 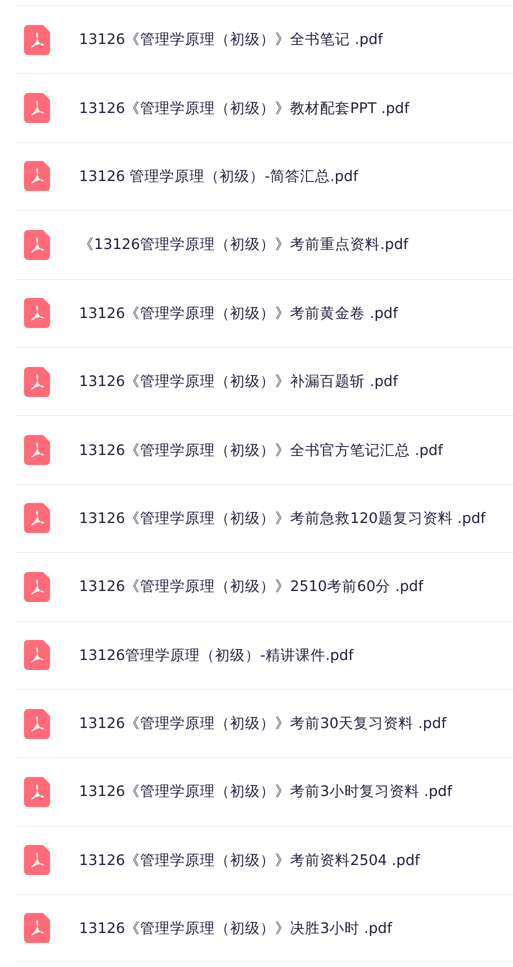 I want to click on file-name: 《13126管理学原理（初级）》考前重点资料.pdf, so click(x=243, y=244).